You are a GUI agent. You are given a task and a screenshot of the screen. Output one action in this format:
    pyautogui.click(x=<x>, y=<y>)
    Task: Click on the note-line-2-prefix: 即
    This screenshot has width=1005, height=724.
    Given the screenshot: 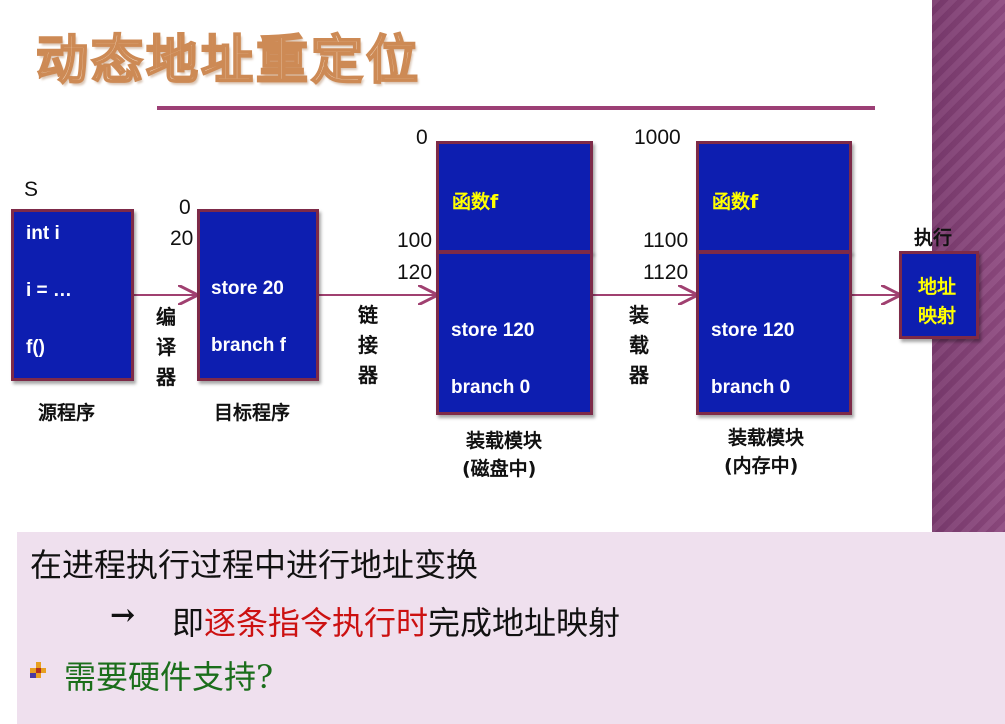 What is the action you would take?
    pyautogui.click(x=188, y=623)
    